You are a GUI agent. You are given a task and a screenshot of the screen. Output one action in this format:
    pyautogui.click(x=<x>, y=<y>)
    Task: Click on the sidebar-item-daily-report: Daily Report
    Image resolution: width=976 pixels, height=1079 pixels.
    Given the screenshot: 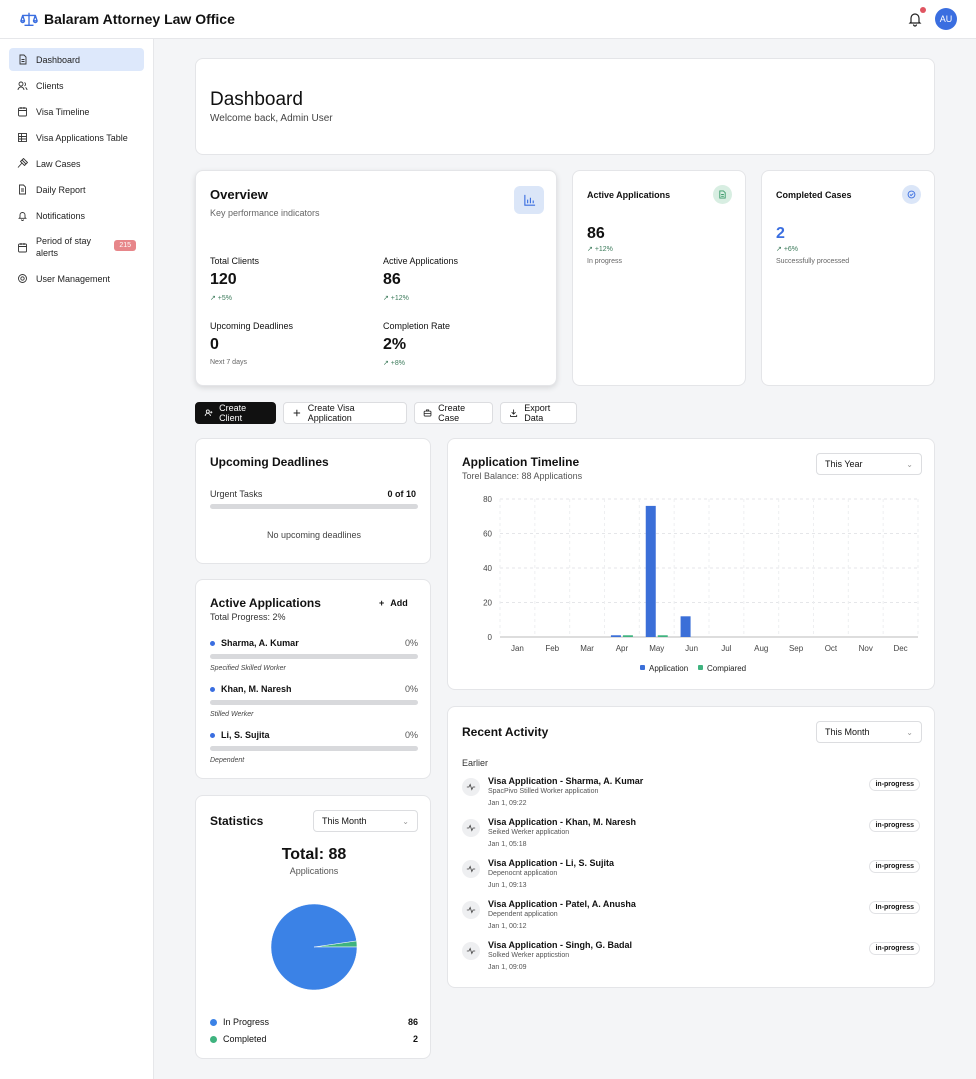 What is the action you would take?
    pyautogui.click(x=76, y=189)
    